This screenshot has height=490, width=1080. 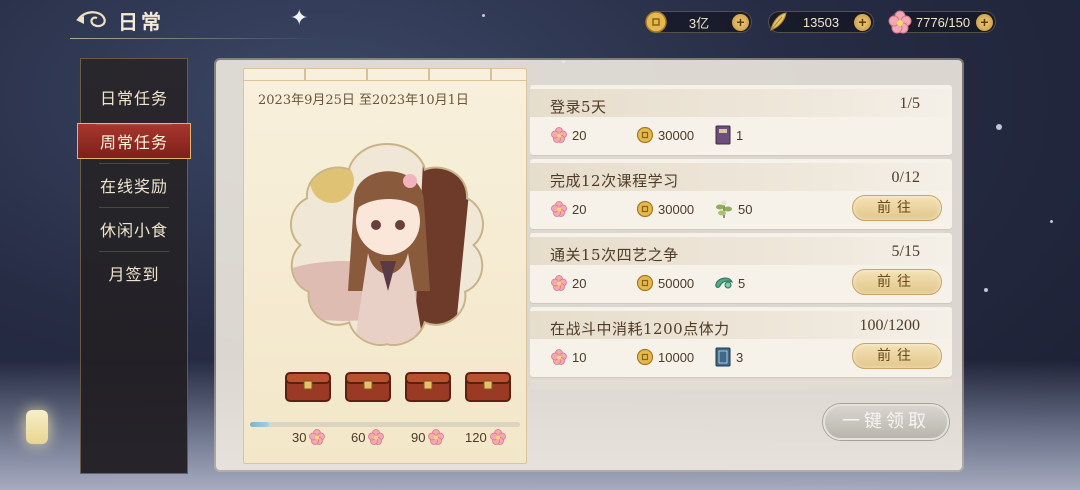 What do you see at coordinates (486, 437) in the screenshot?
I see `milestone-120: 120` at bounding box center [486, 437].